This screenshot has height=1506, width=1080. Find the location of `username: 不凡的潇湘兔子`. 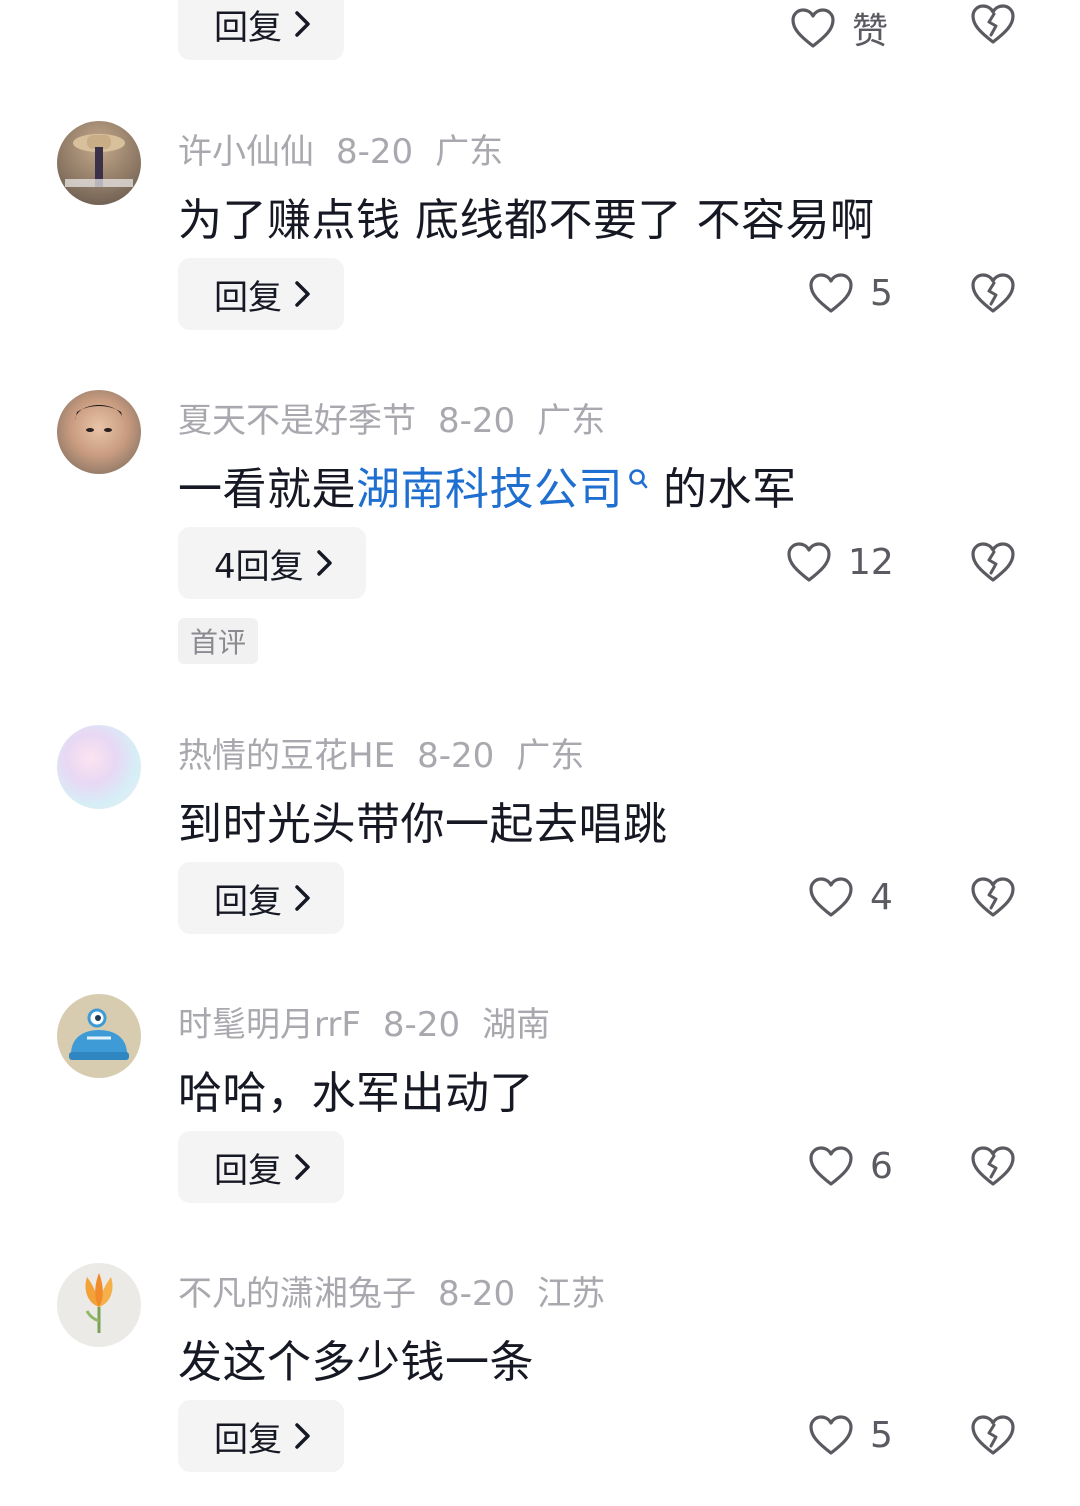

username: 不凡的潇湘兔子 is located at coordinates (297, 1294).